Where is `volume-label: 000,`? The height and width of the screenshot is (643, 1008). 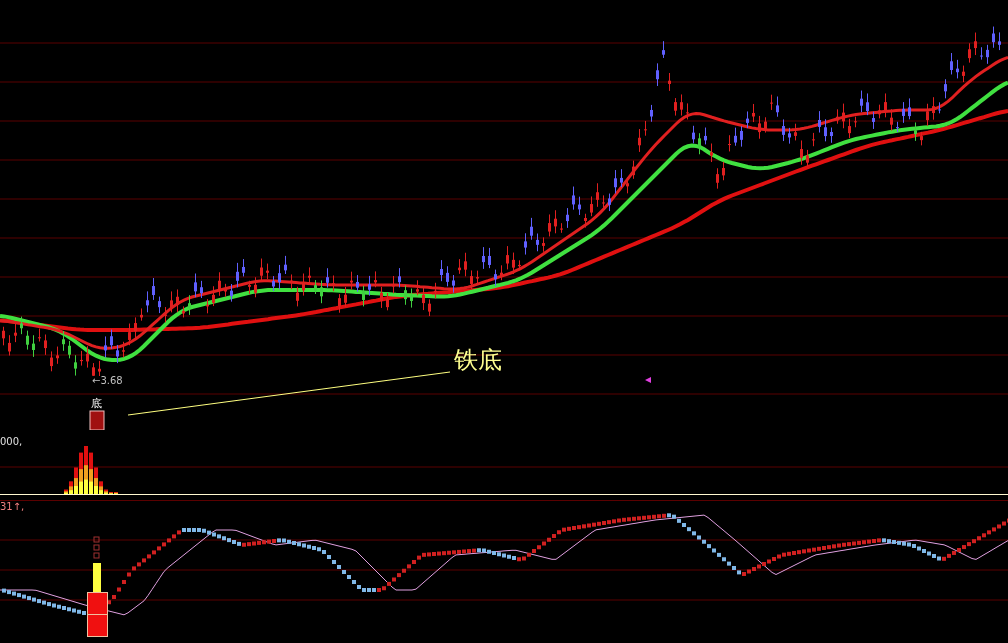
volume-label: 000, is located at coordinates (11, 441).